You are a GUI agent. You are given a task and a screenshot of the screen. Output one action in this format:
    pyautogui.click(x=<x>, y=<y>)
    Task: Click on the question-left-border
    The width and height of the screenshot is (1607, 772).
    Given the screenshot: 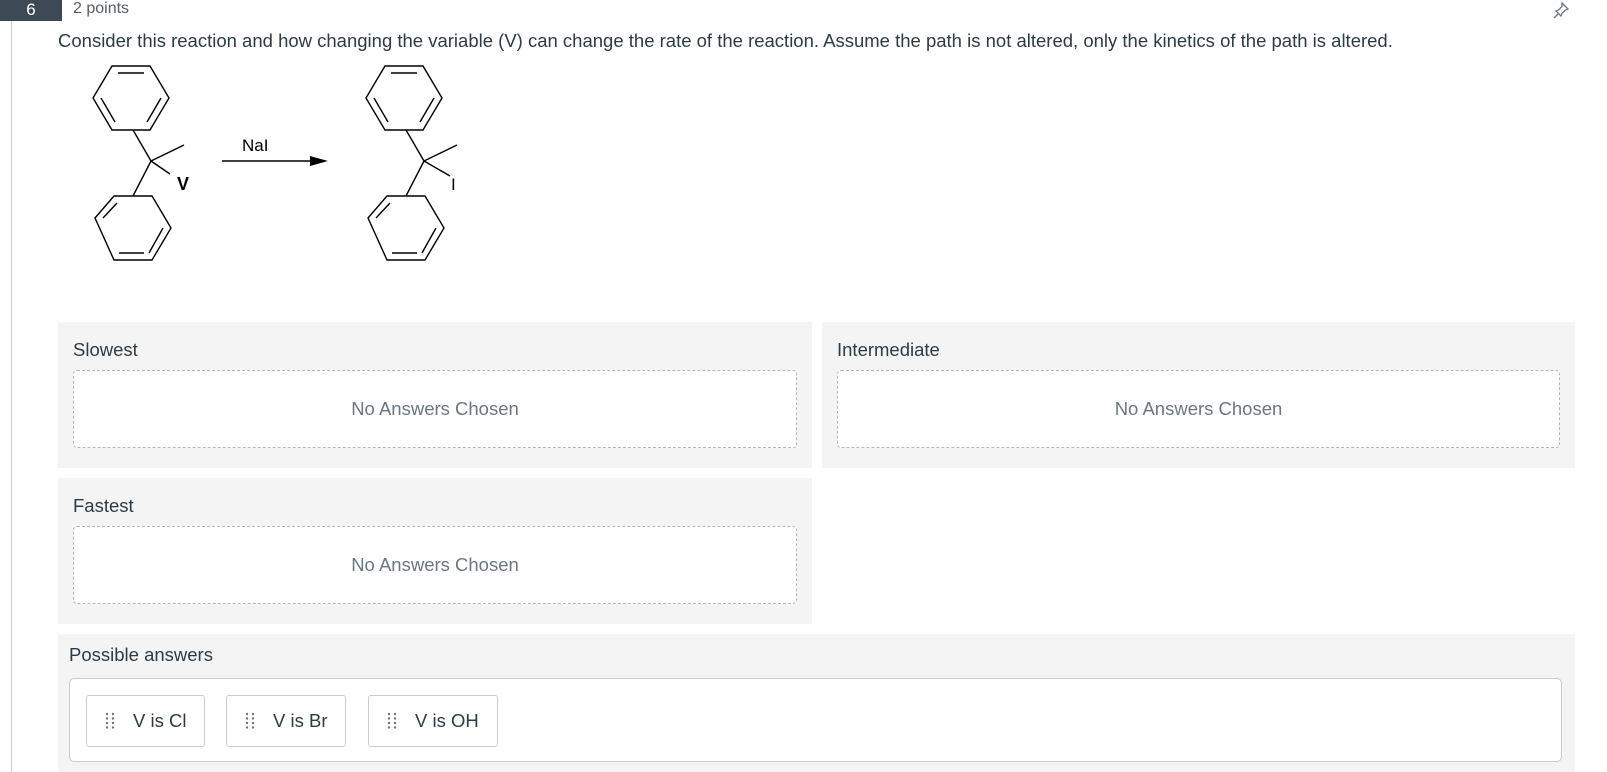 What is the action you would take?
    pyautogui.click(x=11, y=395)
    